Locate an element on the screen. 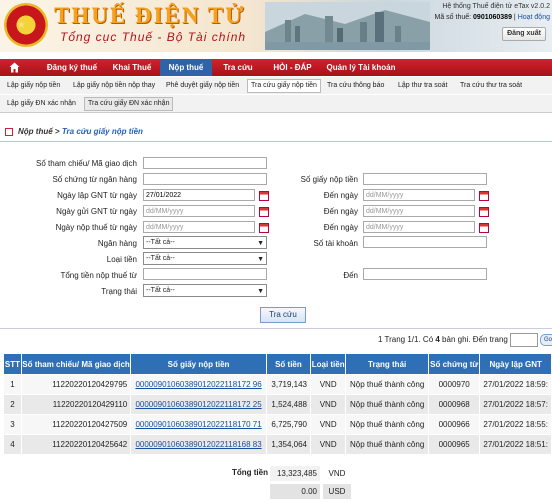  total-usd-value: 0.00 is located at coordinates (295, 491).